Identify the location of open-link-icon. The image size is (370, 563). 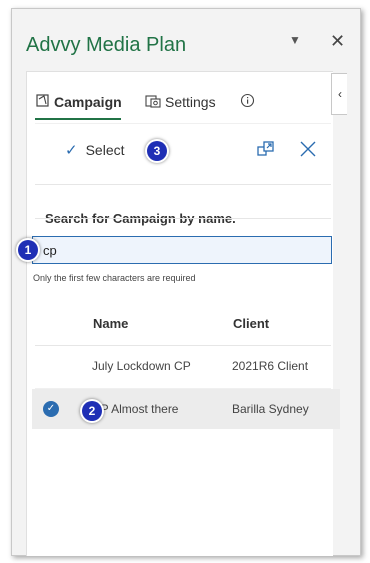
(266, 151).